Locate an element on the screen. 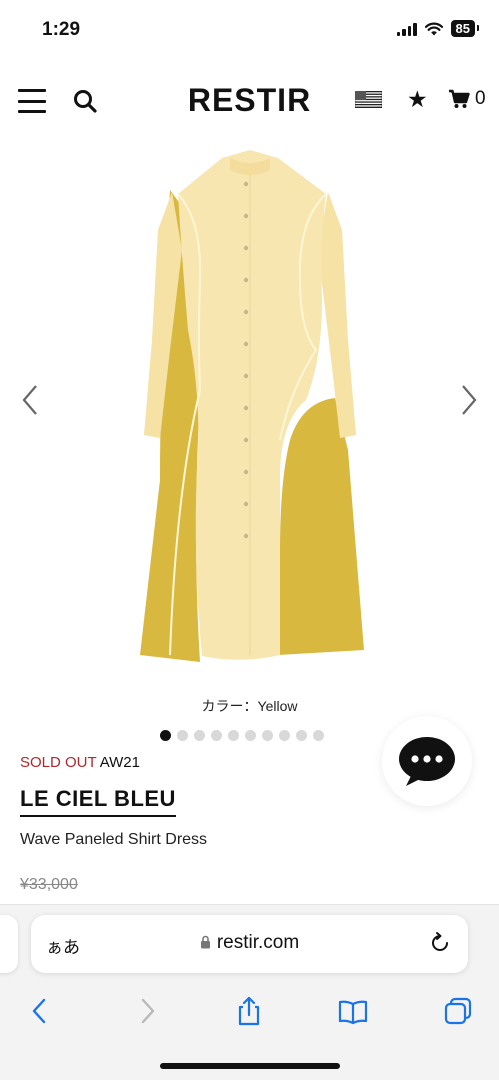 This screenshot has width=499, height=1080. chat-bubble-icon is located at coordinates (427, 761).